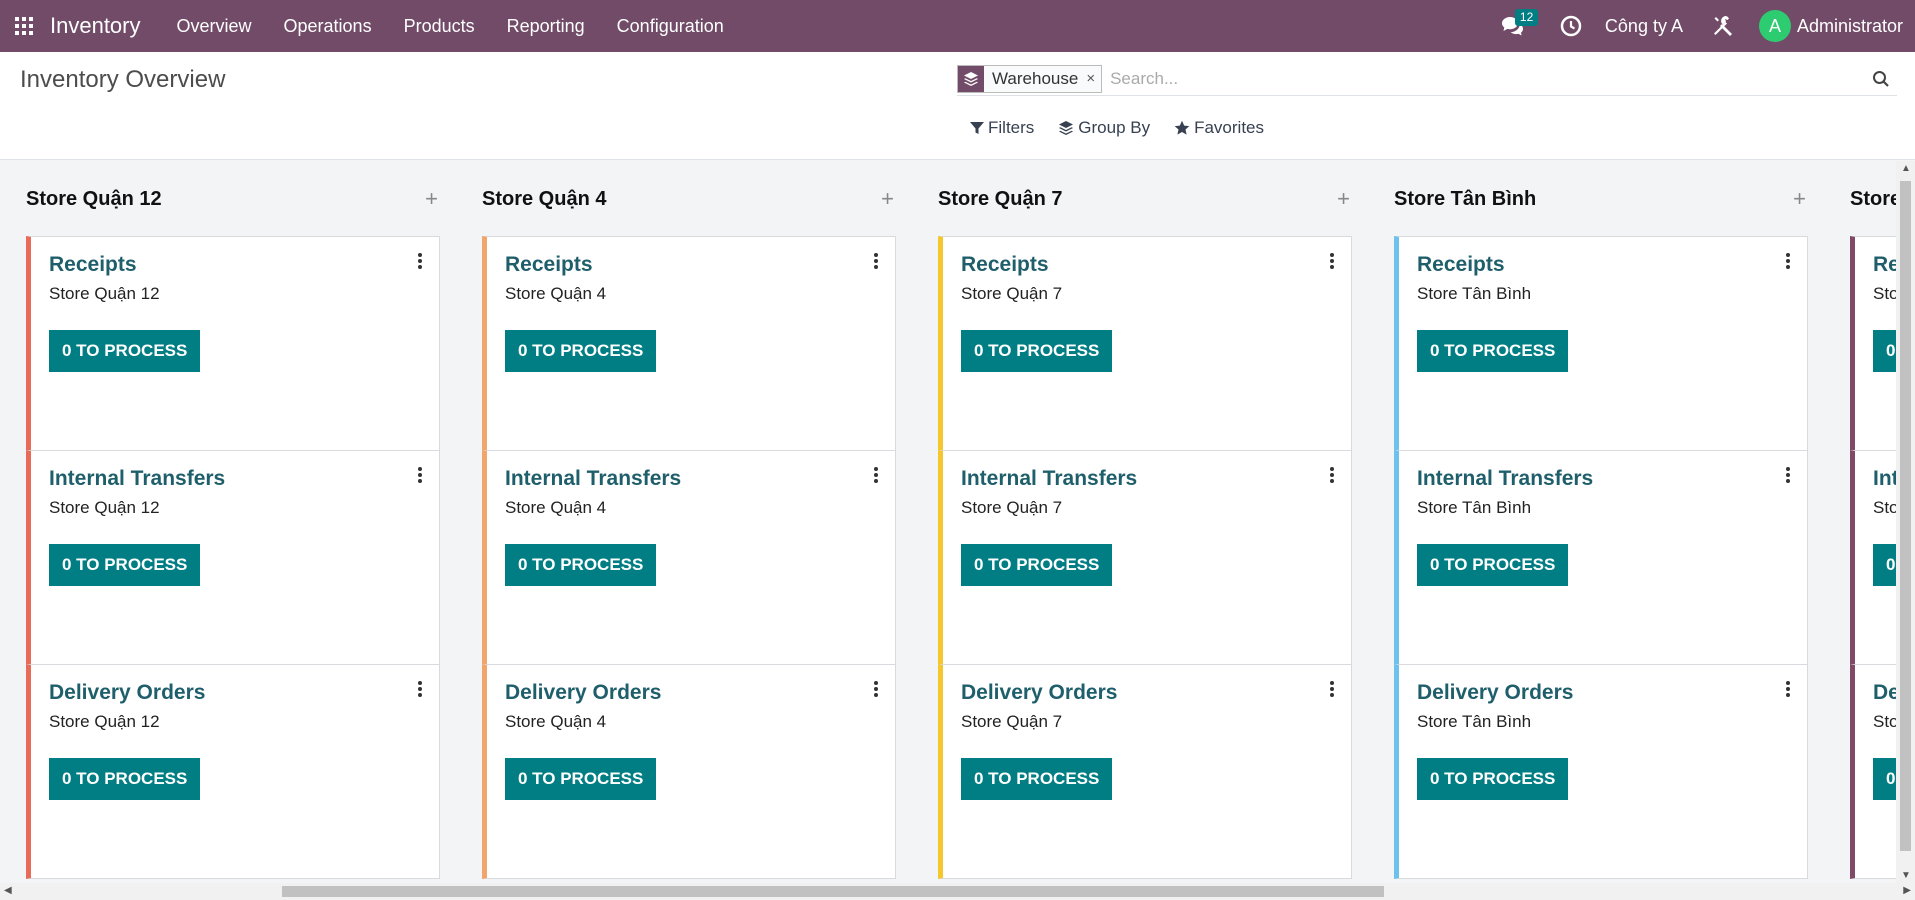 This screenshot has height=900, width=1915. Describe the element at coordinates (1571, 26) in the screenshot. I see `activity-button` at that location.